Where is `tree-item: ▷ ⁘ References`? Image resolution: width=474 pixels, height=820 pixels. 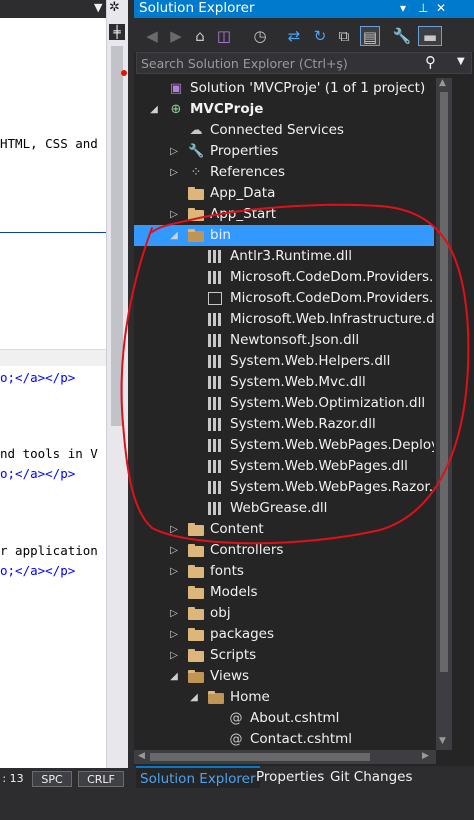
tree-item: ▷ ⁘ References is located at coordinates (284, 172).